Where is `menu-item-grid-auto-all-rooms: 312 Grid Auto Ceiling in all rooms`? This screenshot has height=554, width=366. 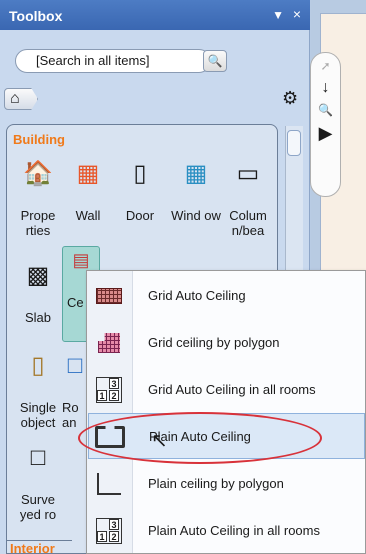
menu-item-grid-auto-all-rooms: 312 Grid Auto Ceiling in all rooms is located at coordinates (226, 390).